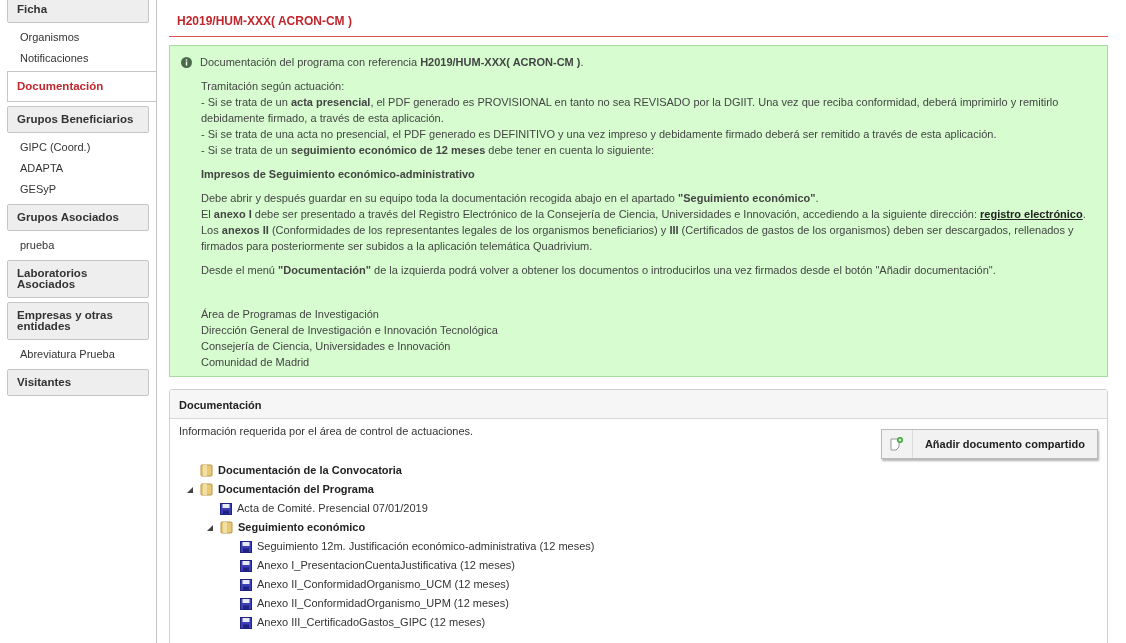 The image size is (1126, 643). I want to click on document-link: Acta de Comité. Presencial 07/01/2019, so click(332, 508).